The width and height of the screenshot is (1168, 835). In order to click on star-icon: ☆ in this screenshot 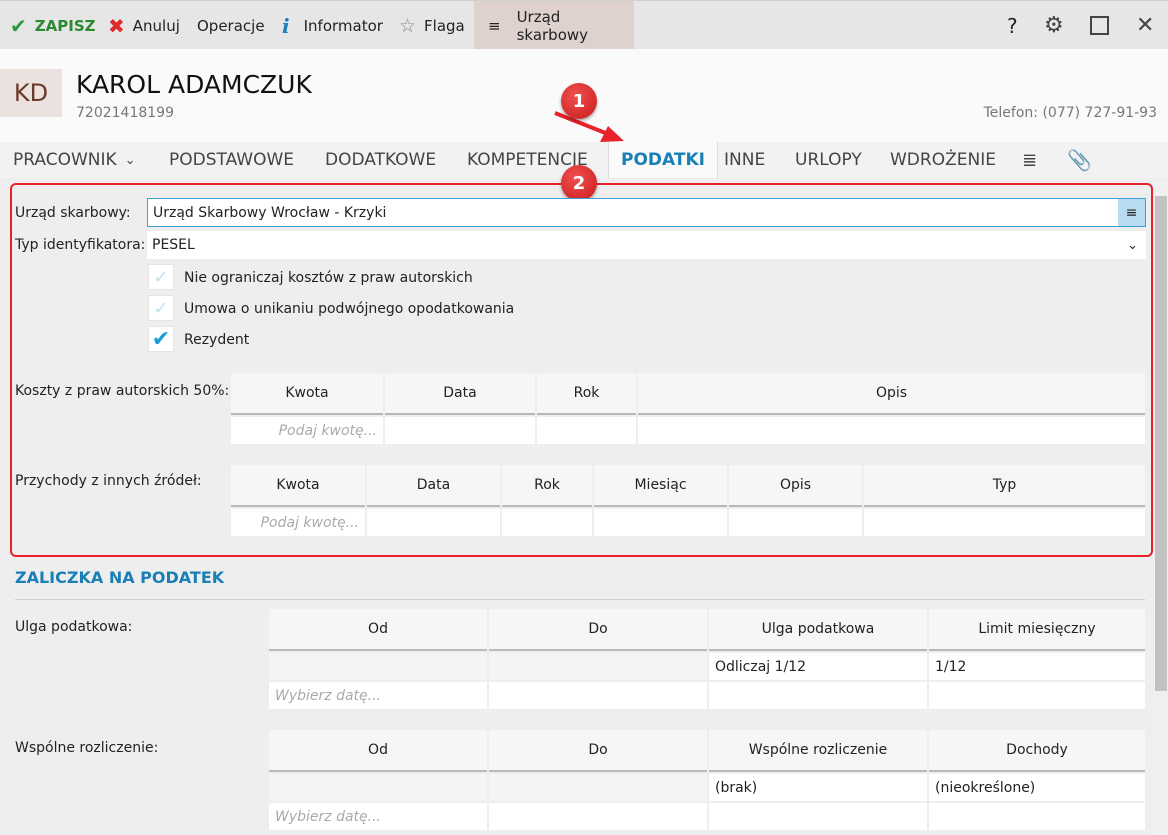, I will do `click(408, 25)`.